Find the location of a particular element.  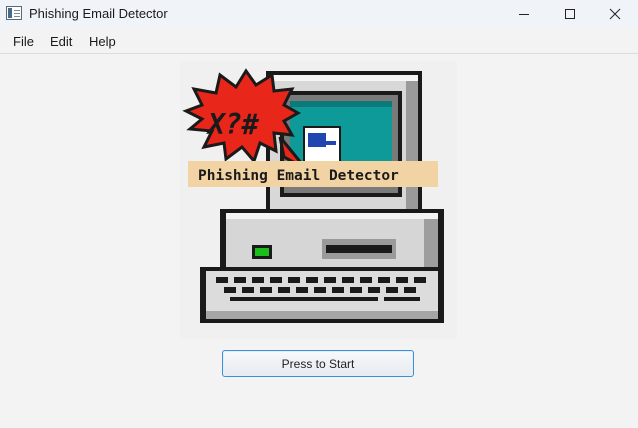

menu-bar: File Edit Help is located at coordinates (319, 41).